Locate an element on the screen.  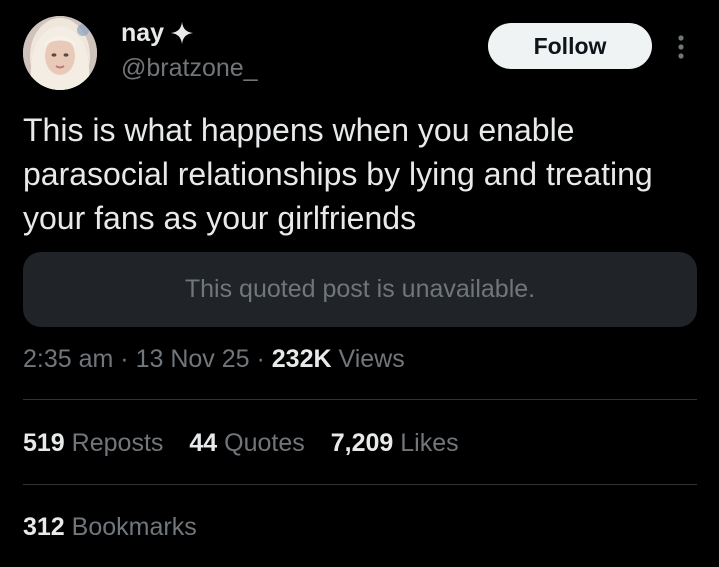
reposts-stat: 519 Reposts is located at coordinates (93, 443).